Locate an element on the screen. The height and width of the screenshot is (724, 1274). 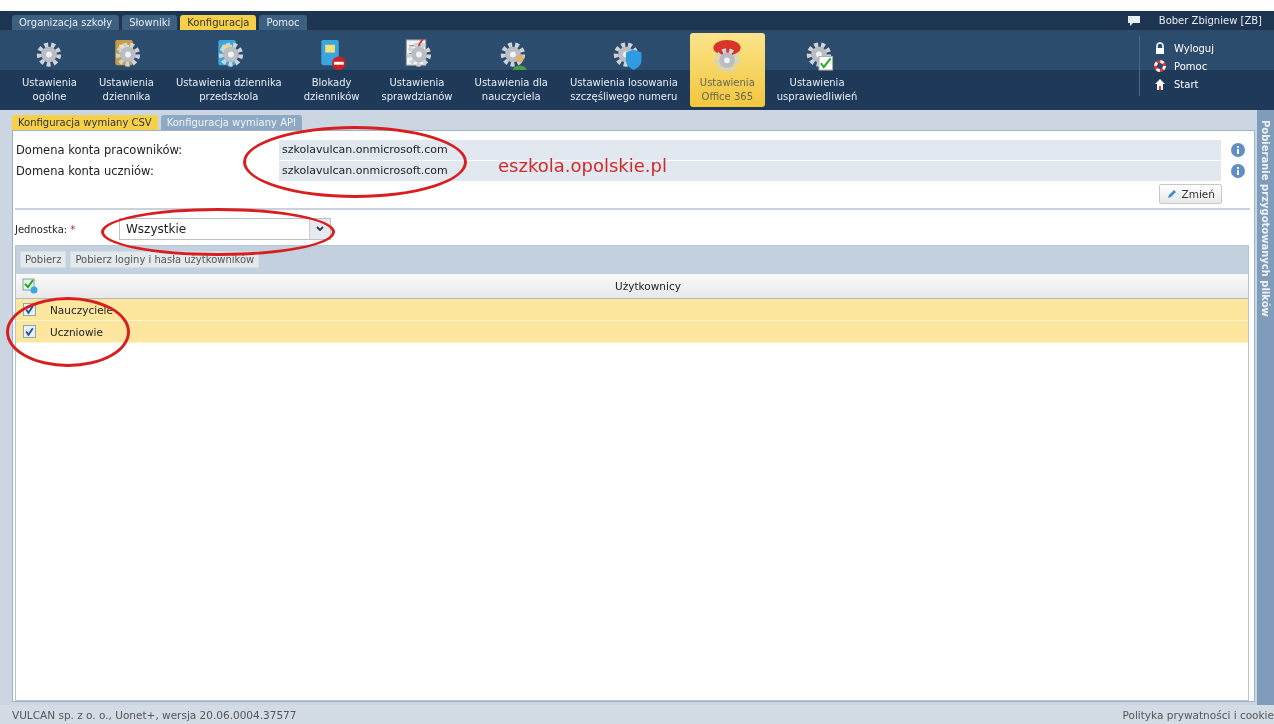
caret-icon is located at coordinates (319, 229).